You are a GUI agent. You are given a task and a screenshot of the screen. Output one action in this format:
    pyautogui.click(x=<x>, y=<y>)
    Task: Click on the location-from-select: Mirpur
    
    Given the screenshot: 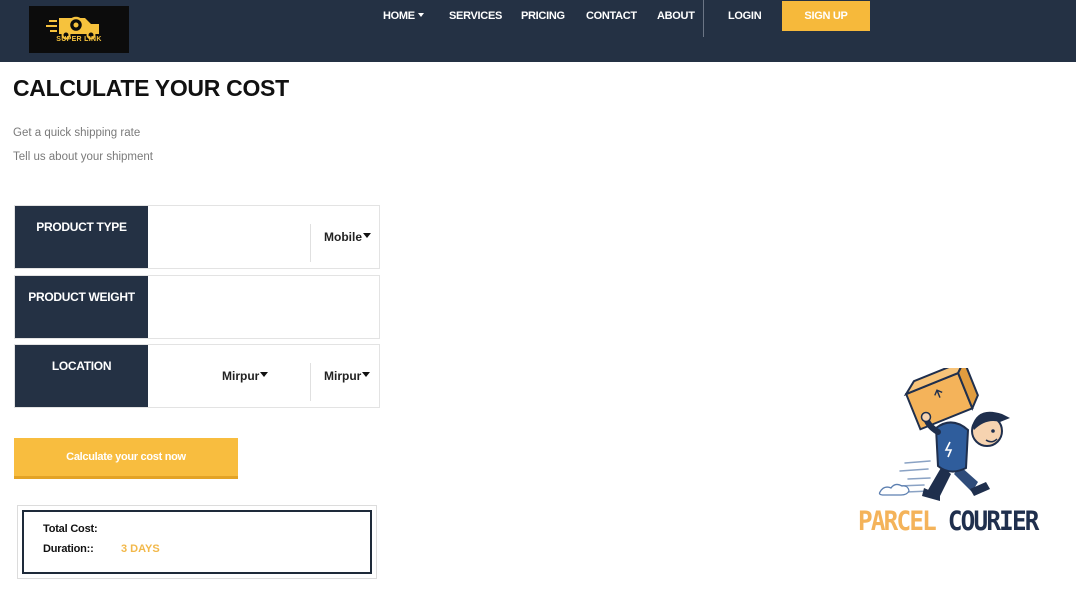 What is the action you would take?
    pyautogui.click(x=245, y=376)
    